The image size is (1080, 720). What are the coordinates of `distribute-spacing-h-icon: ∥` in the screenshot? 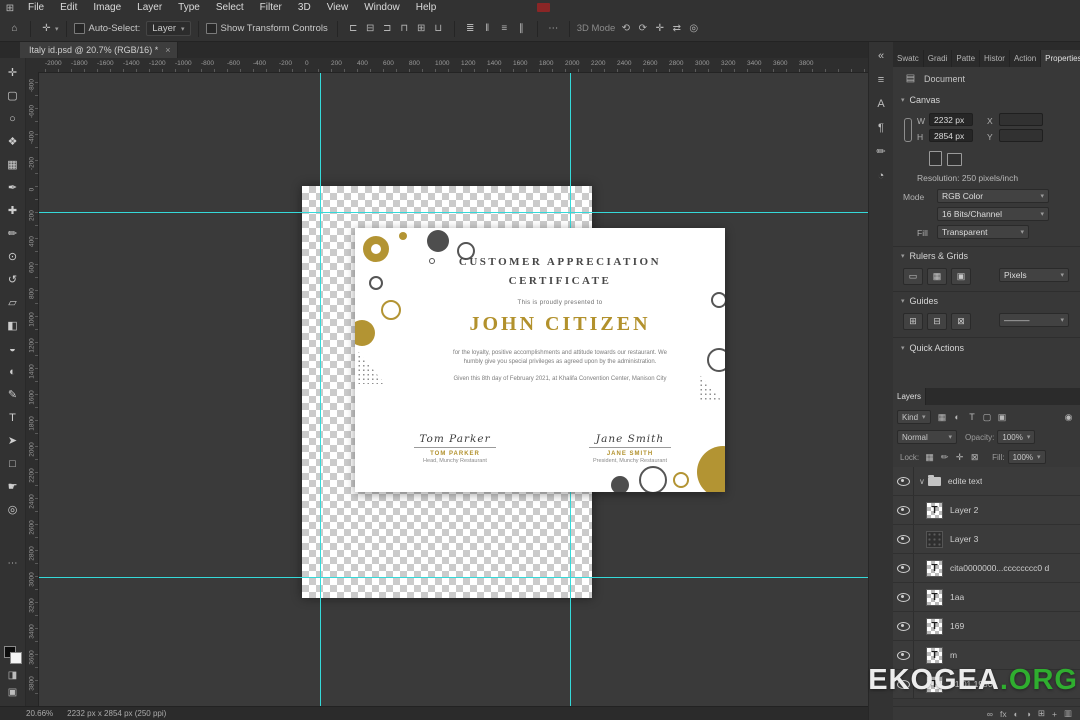 It's located at (521, 28).